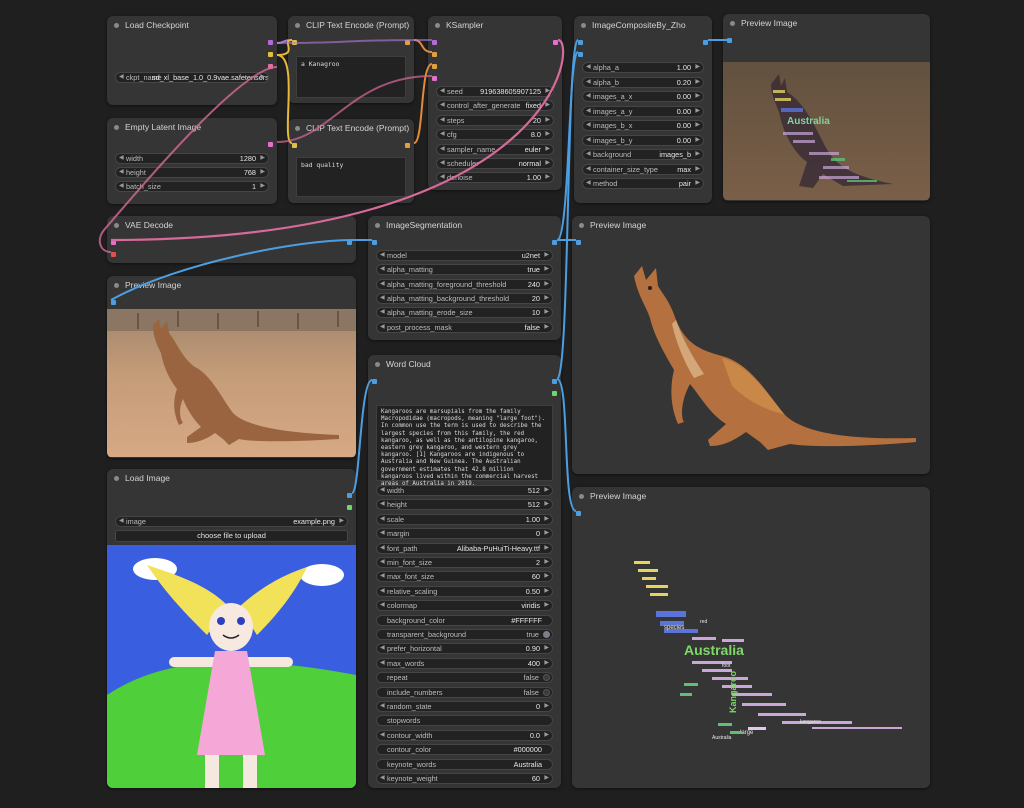  Describe the element at coordinates (464, 313) in the screenshot. I see `alpha-matting-erode-size-widget: ◀ ▶ alpha_matting_erode_size 10` at that location.